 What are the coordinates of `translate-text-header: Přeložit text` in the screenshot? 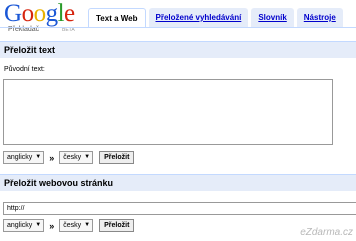 It's located at (178, 49).